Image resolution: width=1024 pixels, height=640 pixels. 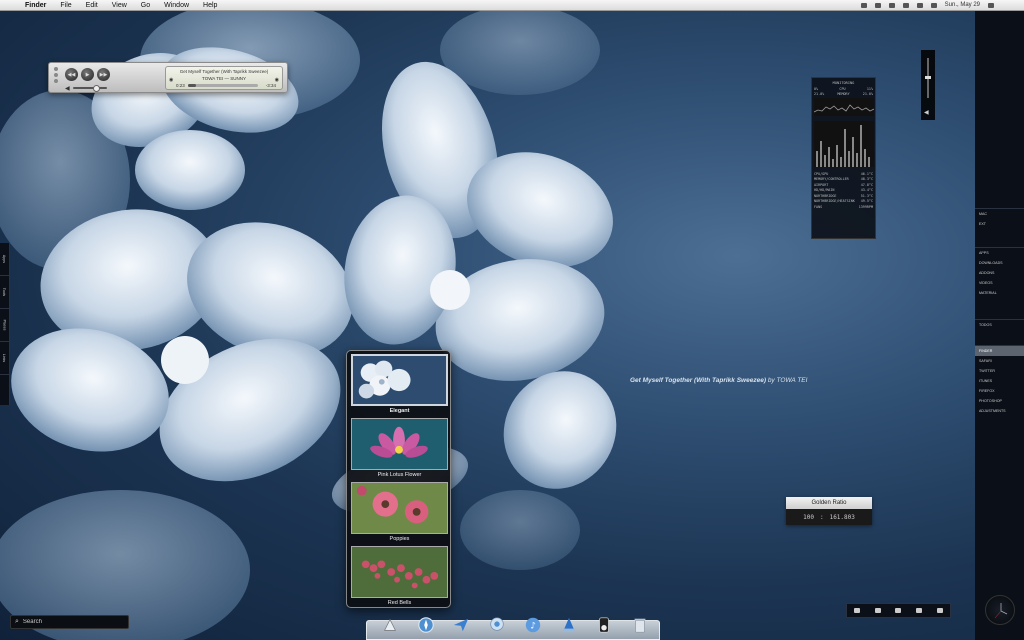 I want to click on time-machine-icon, so click(x=863, y=5).